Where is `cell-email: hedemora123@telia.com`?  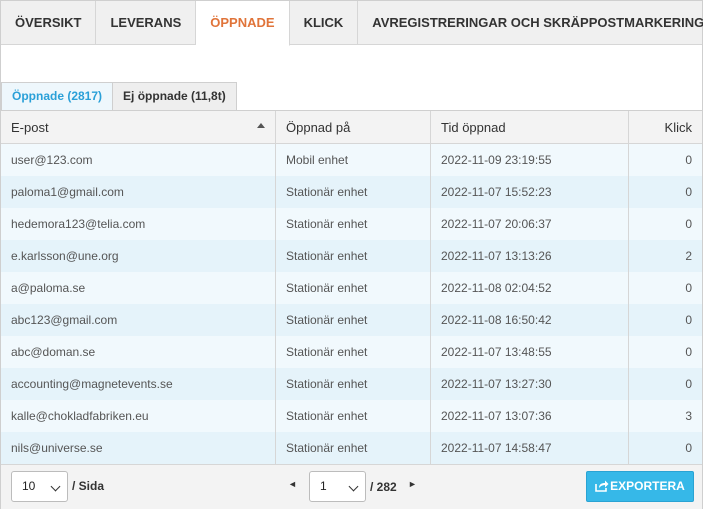 cell-email: hedemora123@telia.com is located at coordinates (138, 224).